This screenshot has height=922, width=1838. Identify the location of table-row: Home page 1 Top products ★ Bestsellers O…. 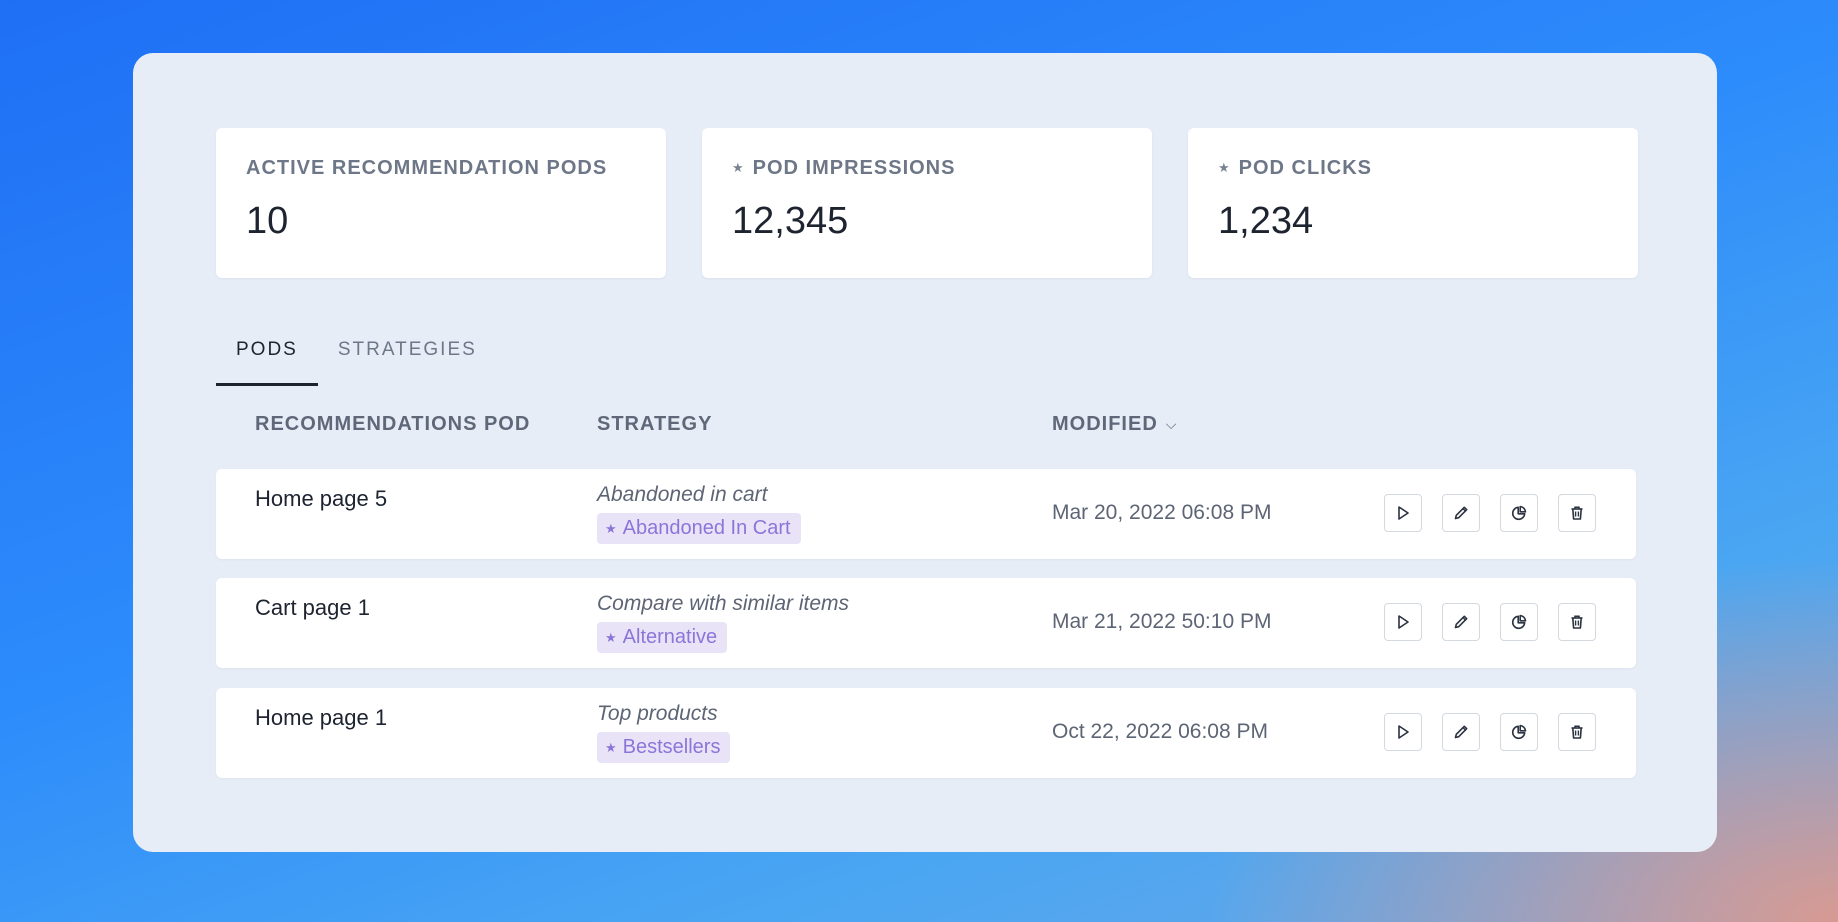
(926, 733).